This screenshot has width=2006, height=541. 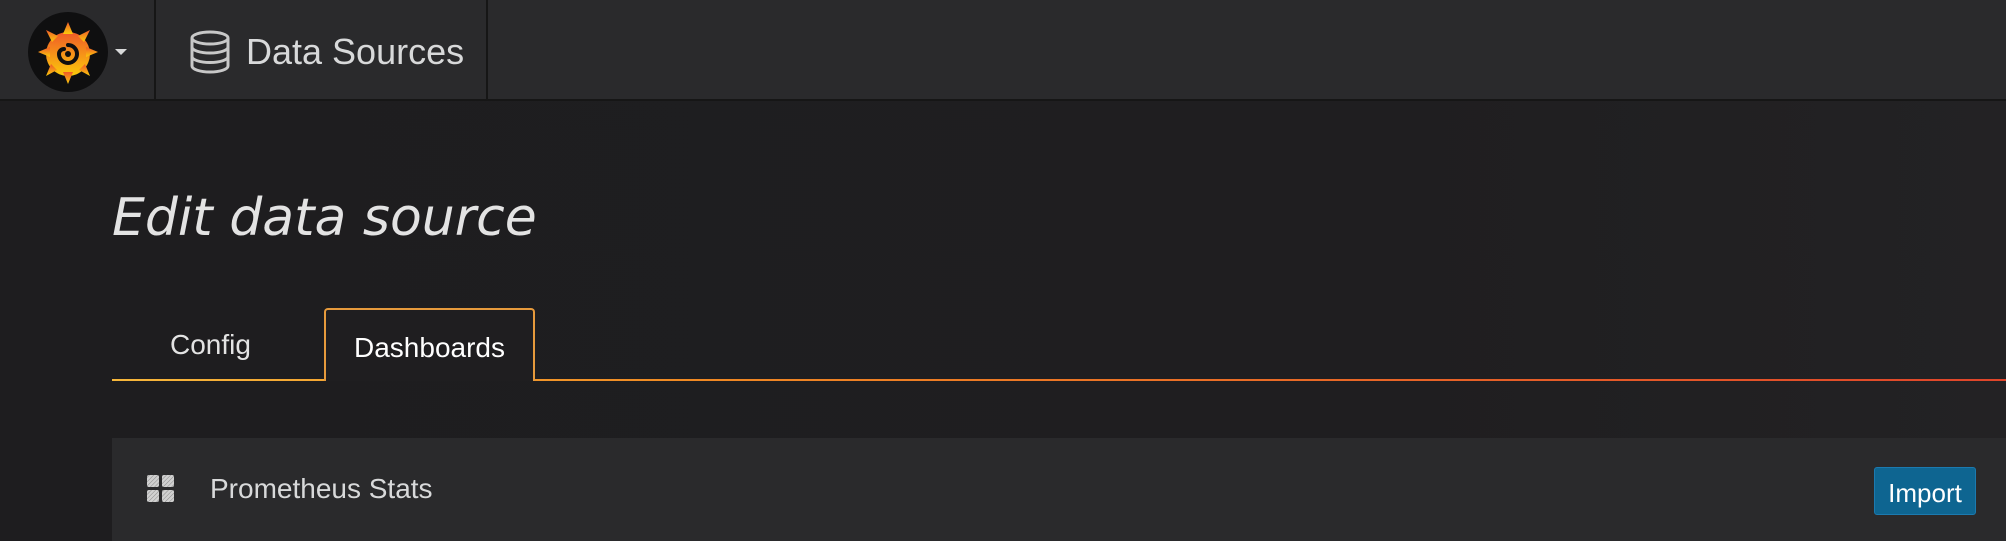 What do you see at coordinates (355, 51) in the screenshot?
I see `section-title-label: Data Sources` at bounding box center [355, 51].